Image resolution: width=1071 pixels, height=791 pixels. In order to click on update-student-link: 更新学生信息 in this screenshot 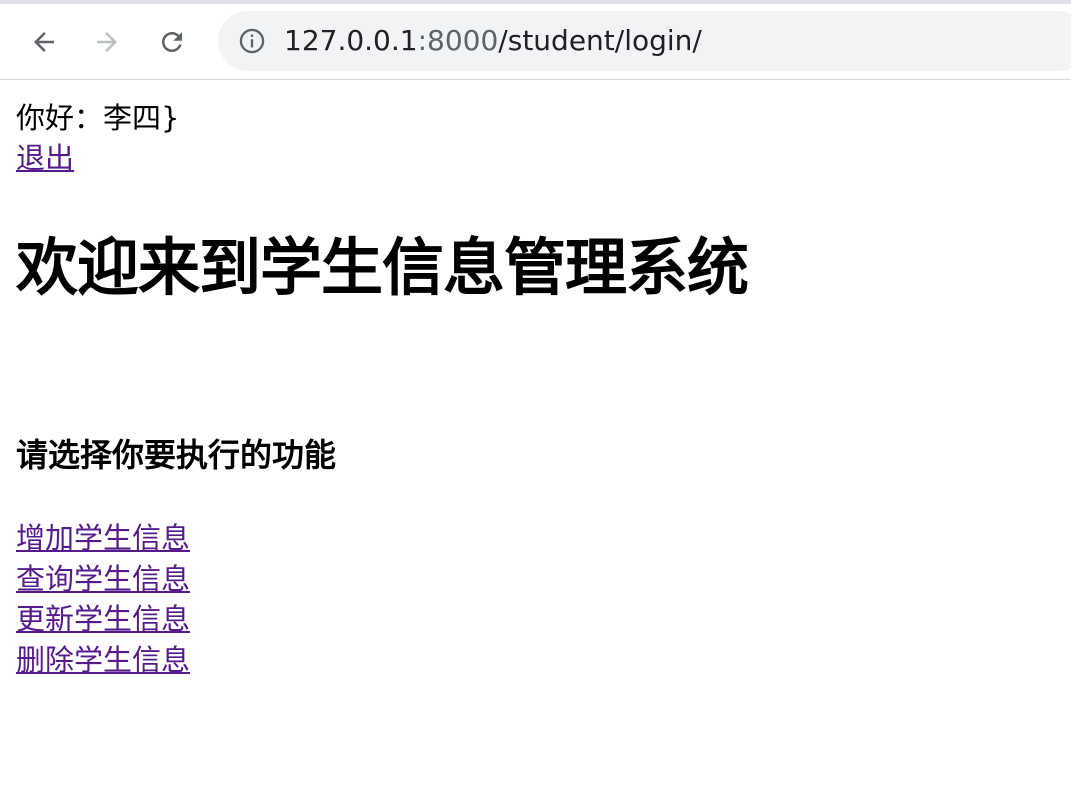, I will do `click(103, 619)`.